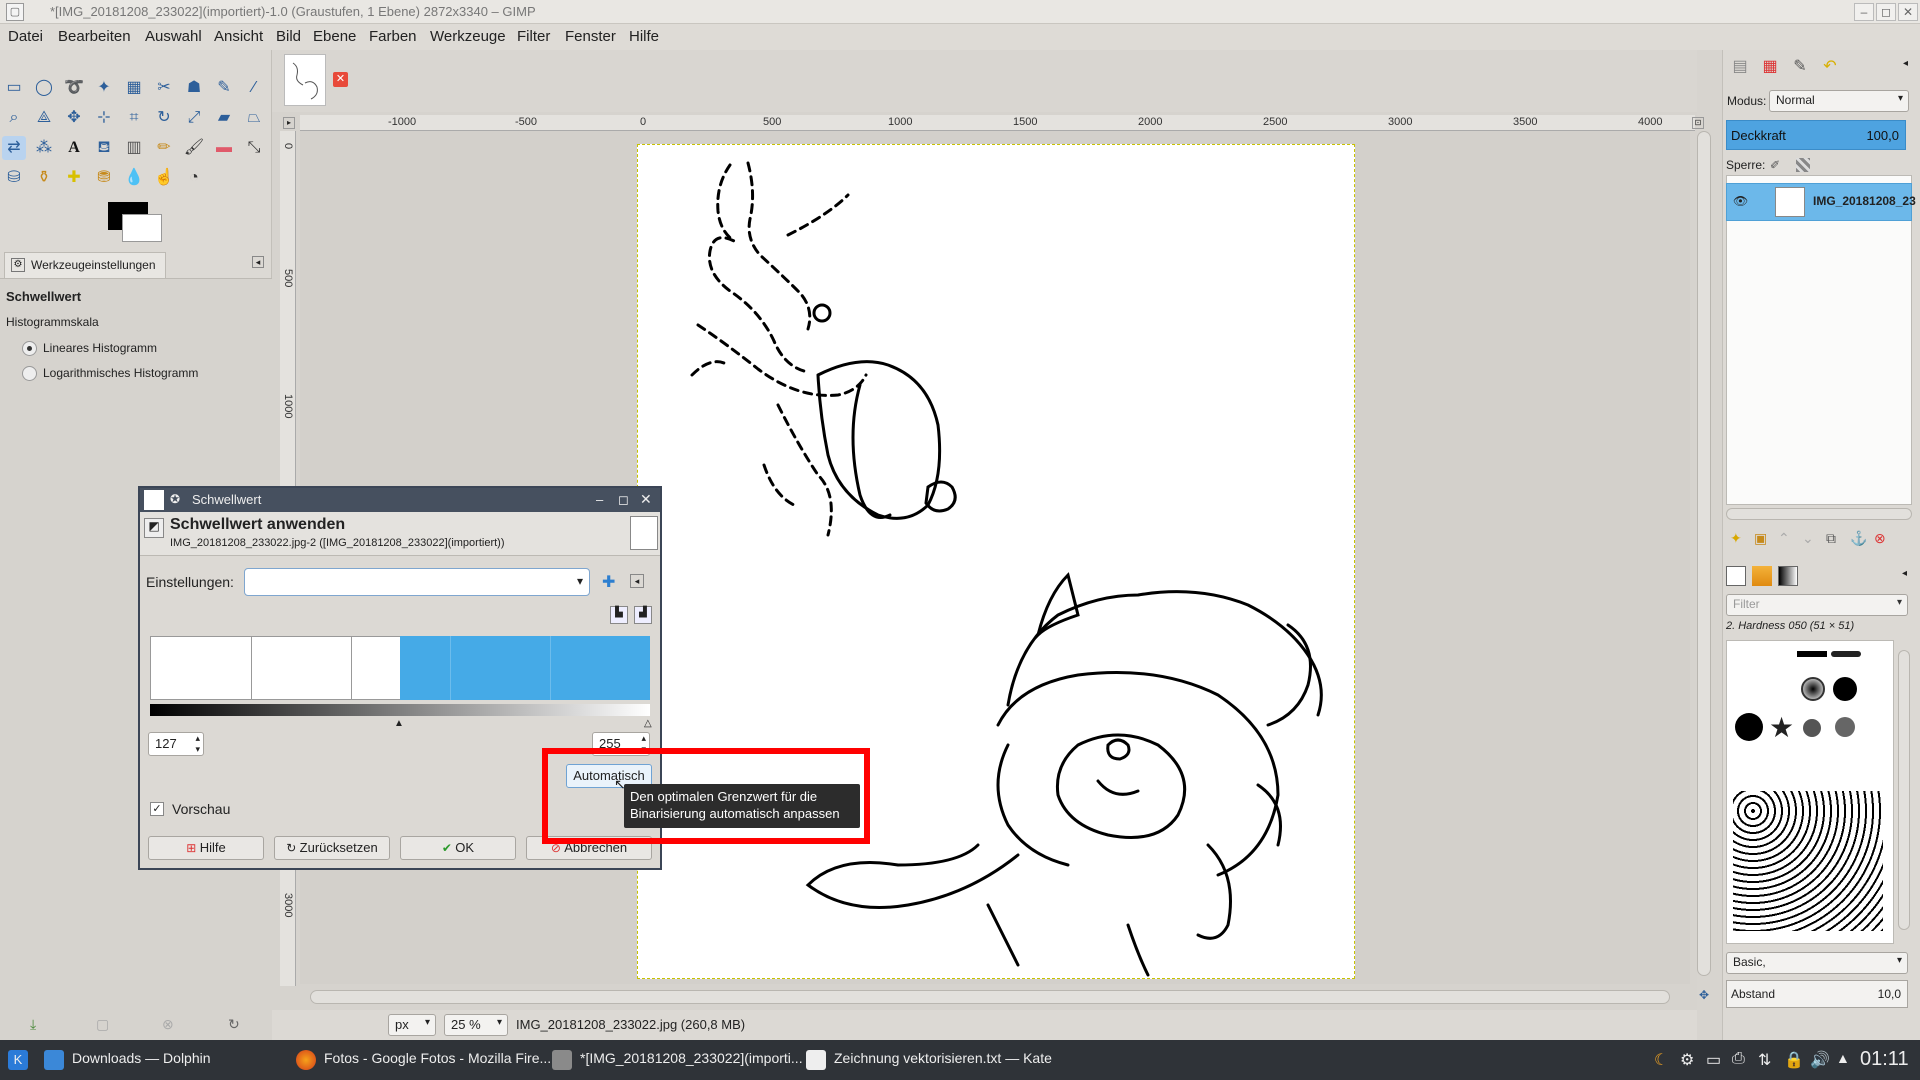 The height and width of the screenshot is (1080, 1920). What do you see at coordinates (94, 36) in the screenshot?
I see `menu-bearbeiten: Bearbeiten` at bounding box center [94, 36].